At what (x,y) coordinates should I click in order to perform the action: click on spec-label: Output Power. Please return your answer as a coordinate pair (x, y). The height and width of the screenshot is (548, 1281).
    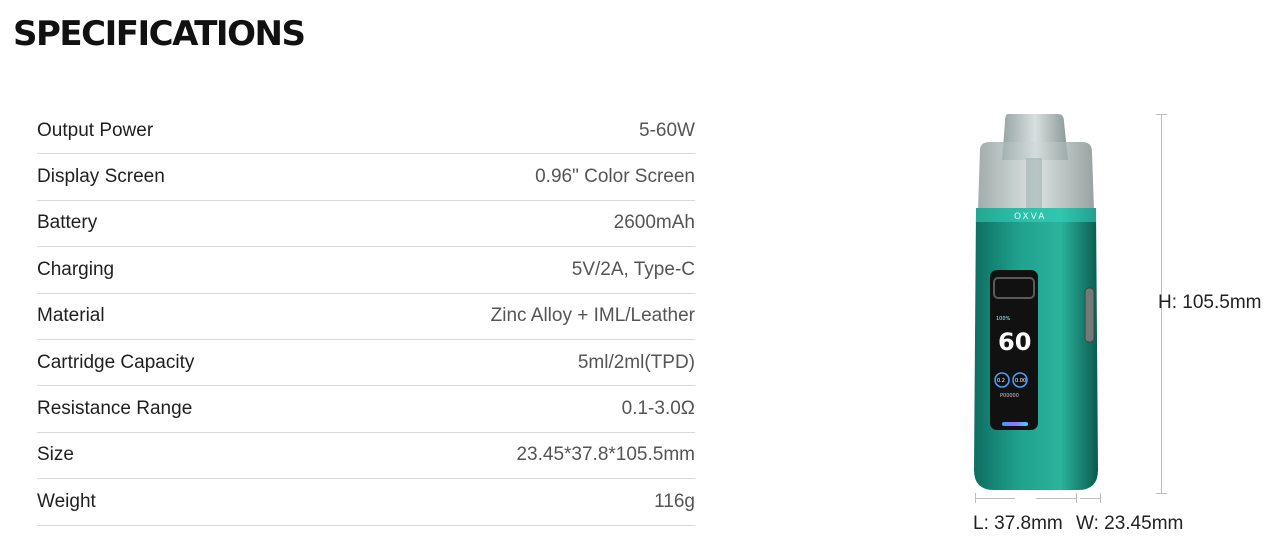
    Looking at the image, I should click on (95, 130).